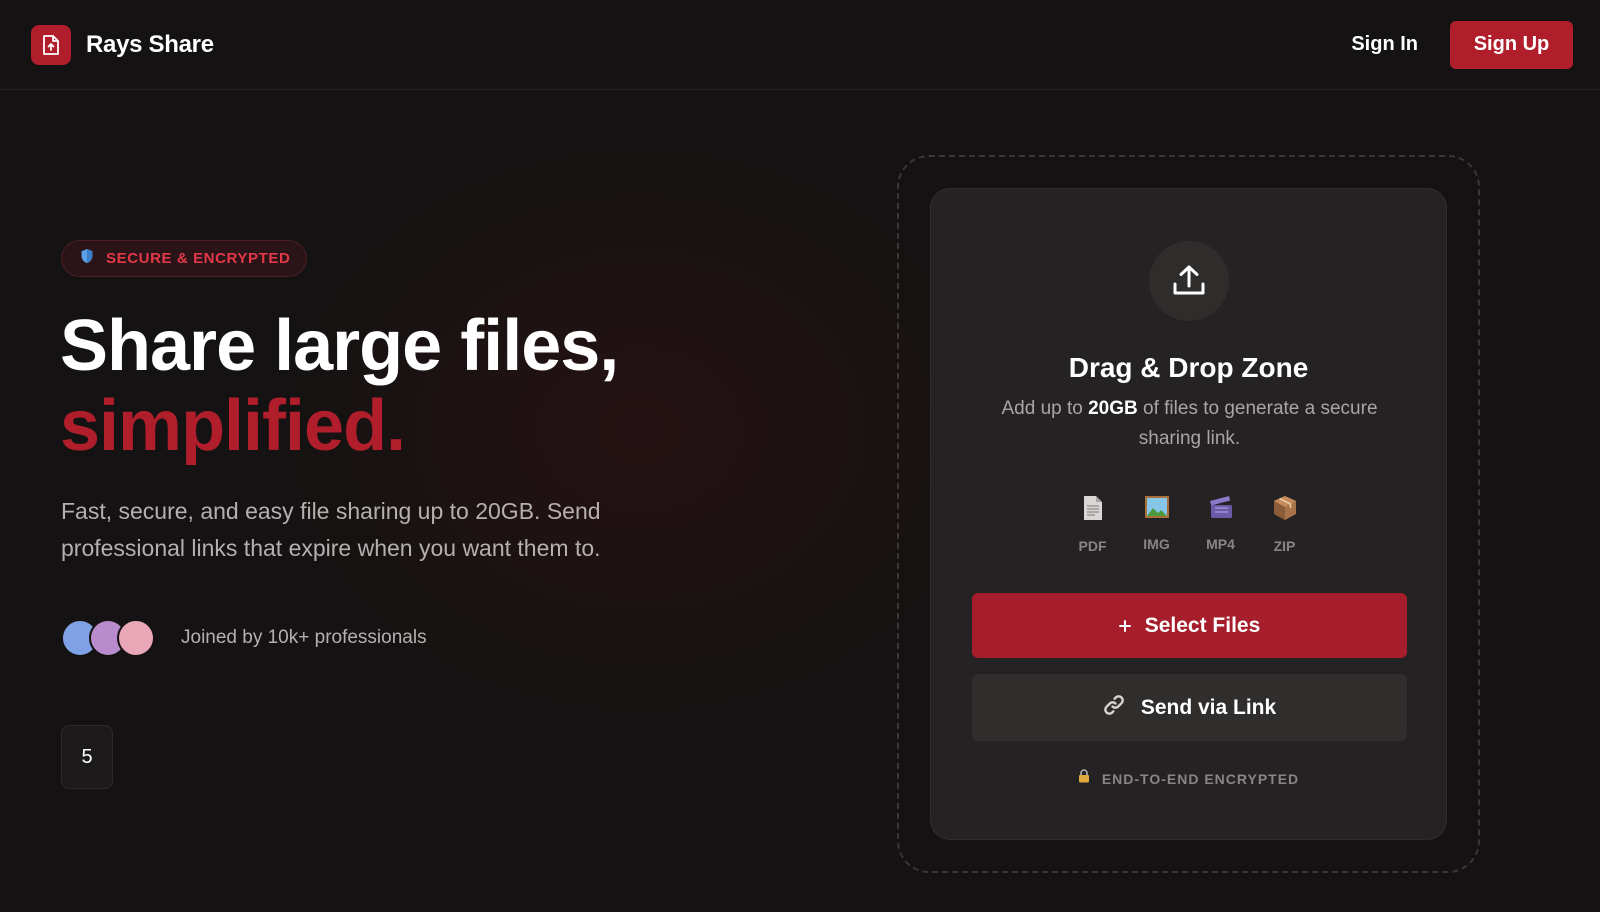  I want to click on select-files-label: Select Files, so click(1202, 625).